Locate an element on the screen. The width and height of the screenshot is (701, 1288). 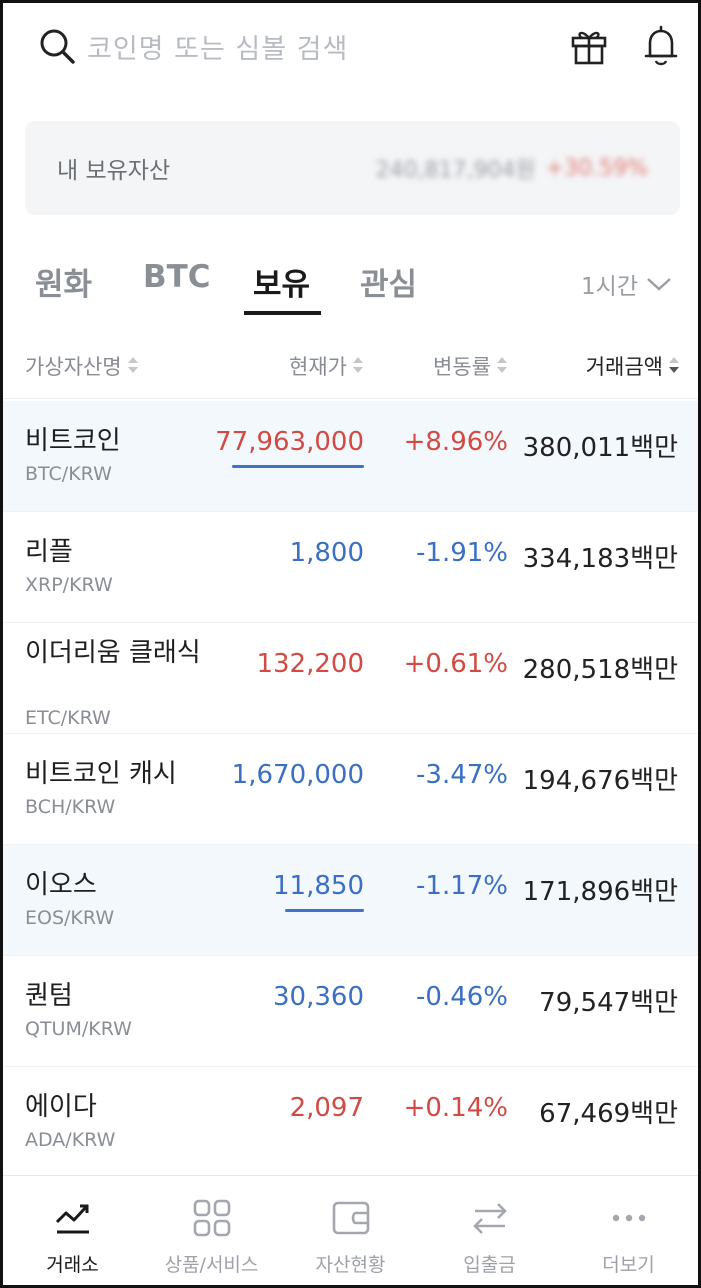
bell-icon is located at coordinates (661, 46).